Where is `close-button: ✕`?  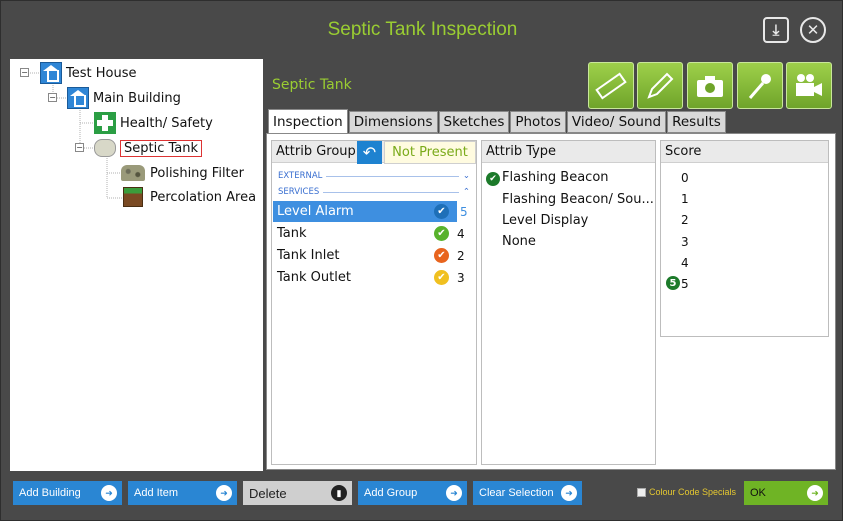
close-button: ✕ is located at coordinates (813, 30).